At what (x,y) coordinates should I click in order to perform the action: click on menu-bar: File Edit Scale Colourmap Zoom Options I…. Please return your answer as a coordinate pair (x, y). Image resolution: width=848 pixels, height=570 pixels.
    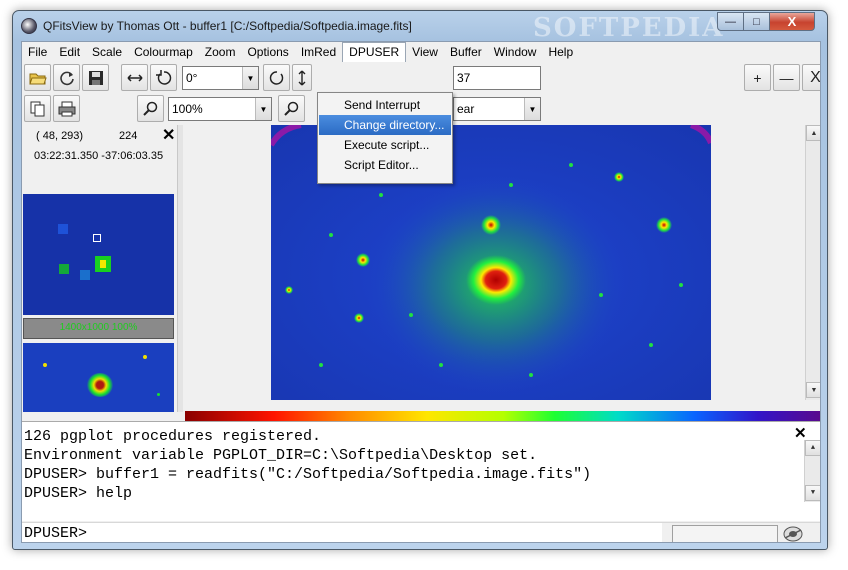
    Looking at the image, I should click on (421, 52).